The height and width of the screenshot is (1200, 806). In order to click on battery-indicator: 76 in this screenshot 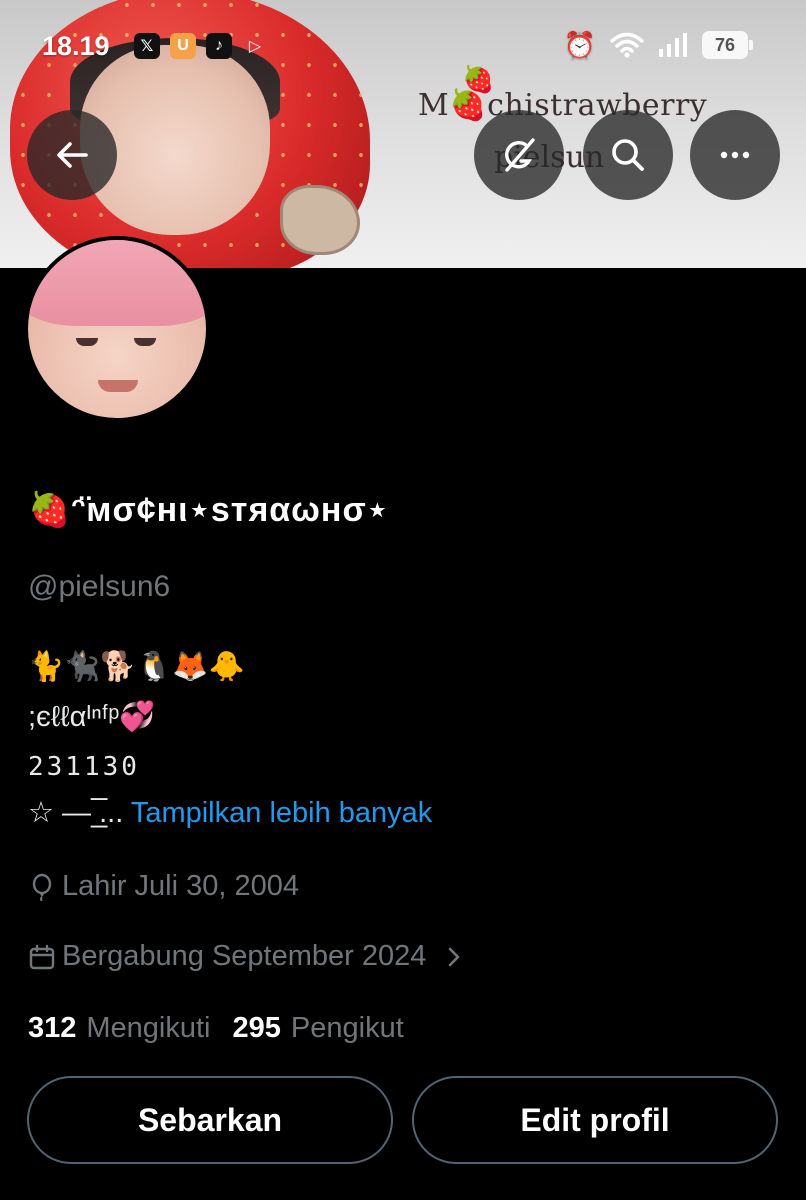, I will do `click(727, 45)`.